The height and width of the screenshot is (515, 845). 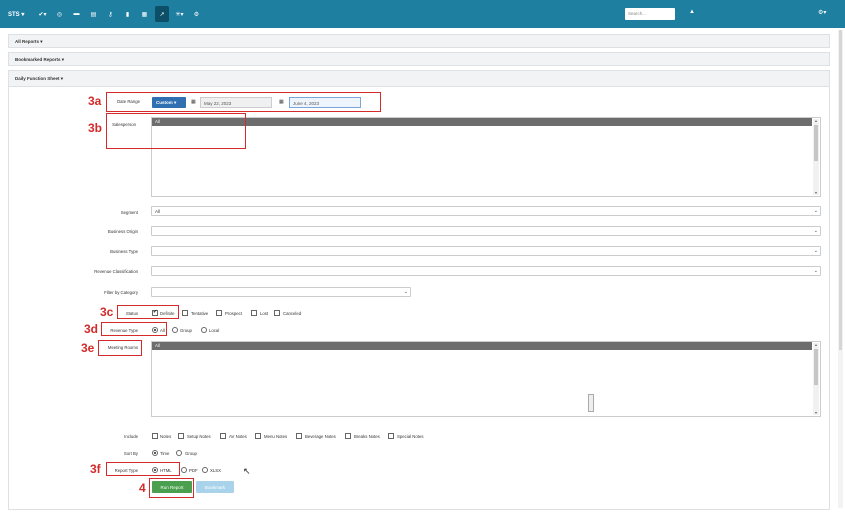 I want to click on meeting-rooms-listbox: All ▲ ▼, so click(x=486, y=379).